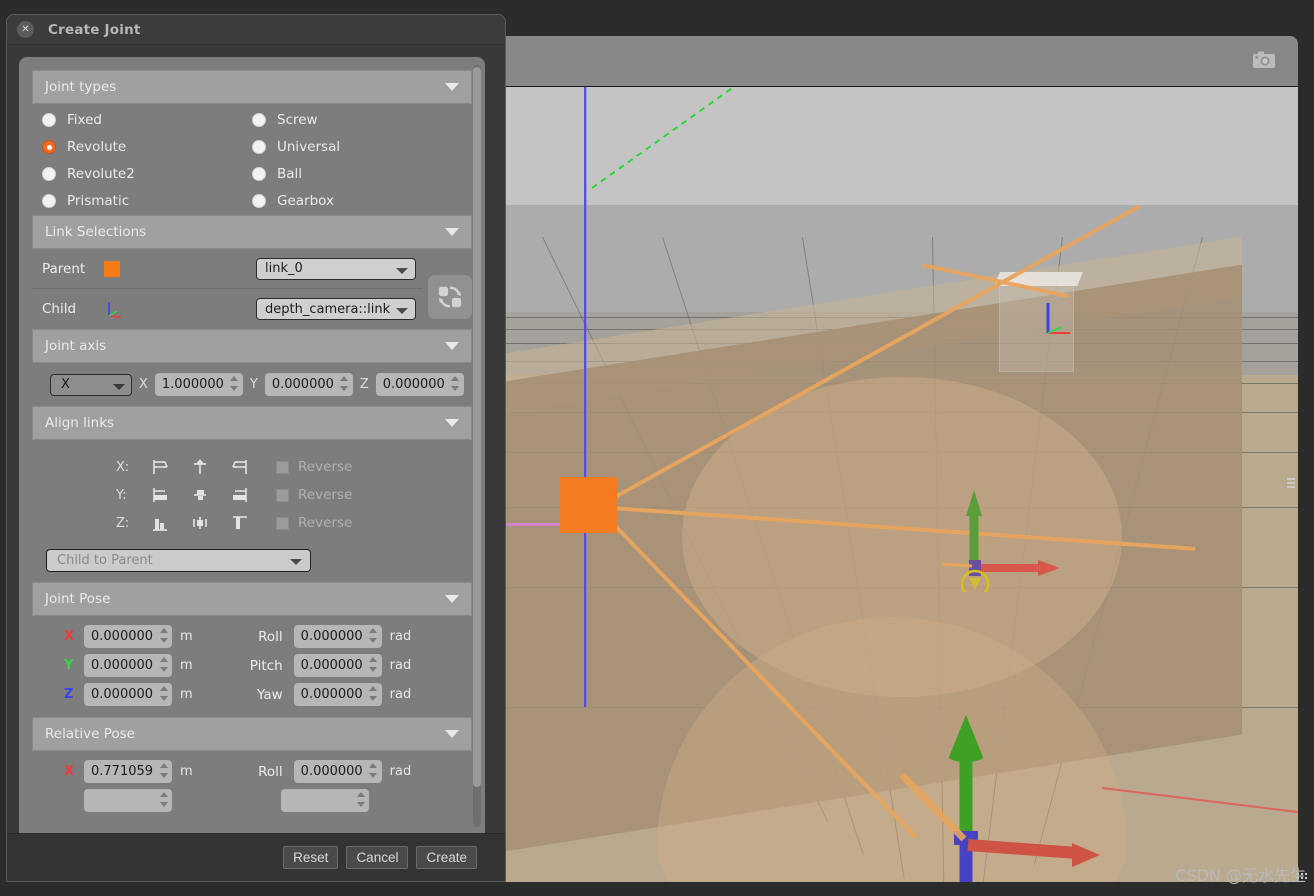 The height and width of the screenshot is (896, 1314). Describe the element at coordinates (94, 29) in the screenshot. I see `dialog-title: Create Joint` at that location.